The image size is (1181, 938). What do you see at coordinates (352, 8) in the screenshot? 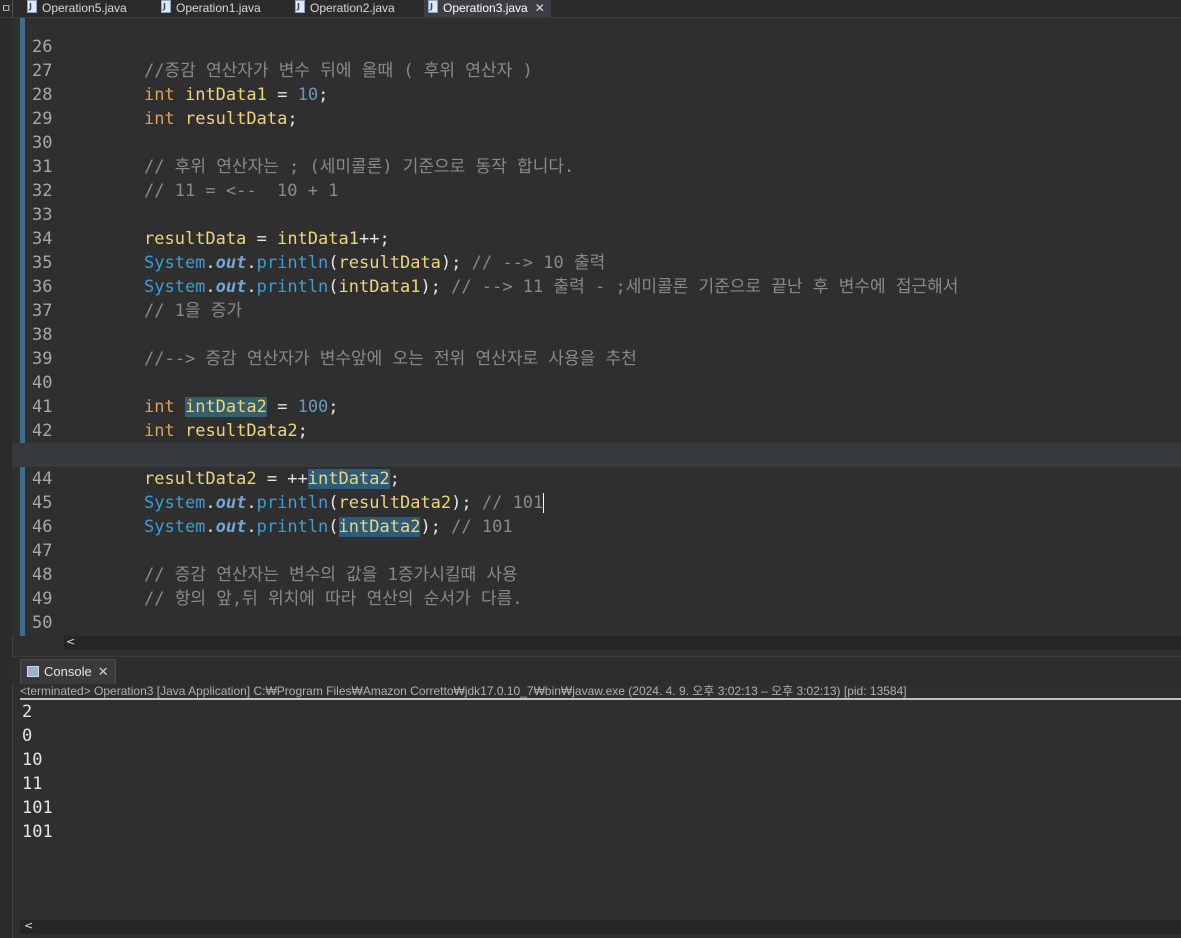
I see `tab-label: Operation2.java` at bounding box center [352, 8].